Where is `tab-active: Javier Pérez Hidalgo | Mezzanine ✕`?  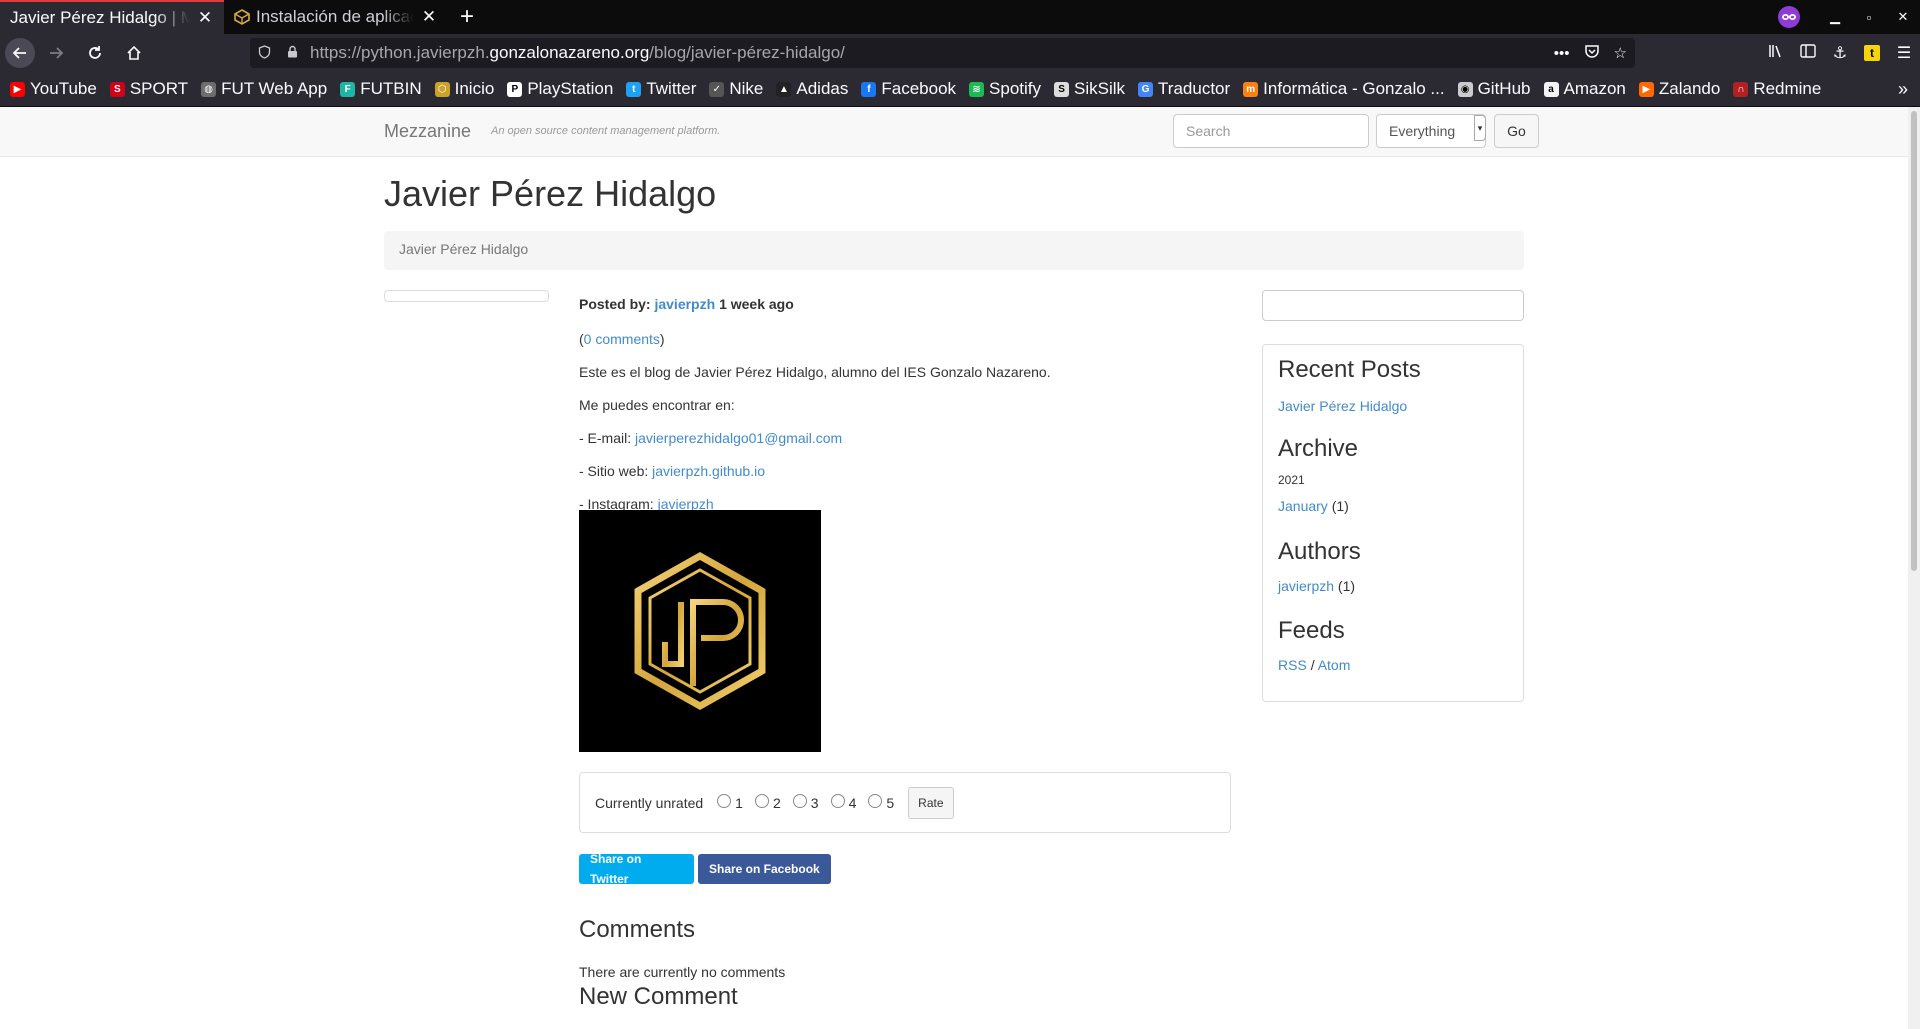 tab-active: Javier Pérez Hidalgo | Mezzanine ✕ is located at coordinates (112, 17).